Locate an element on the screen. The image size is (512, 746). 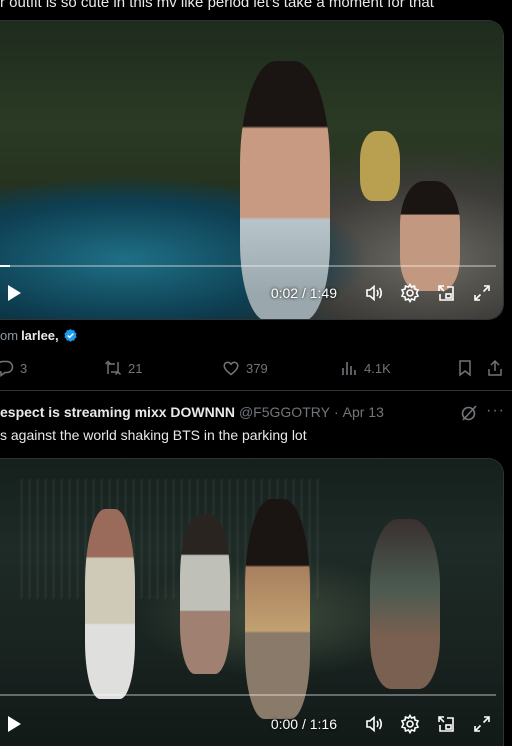
video-controls: 0:00 / 1:16 is located at coordinates (251, 724).